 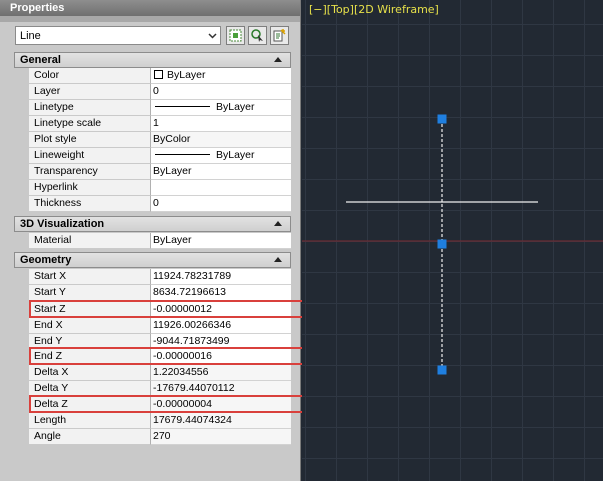 I want to click on prop-row-end-x: End X 11926.00266346, so click(x=152, y=326).